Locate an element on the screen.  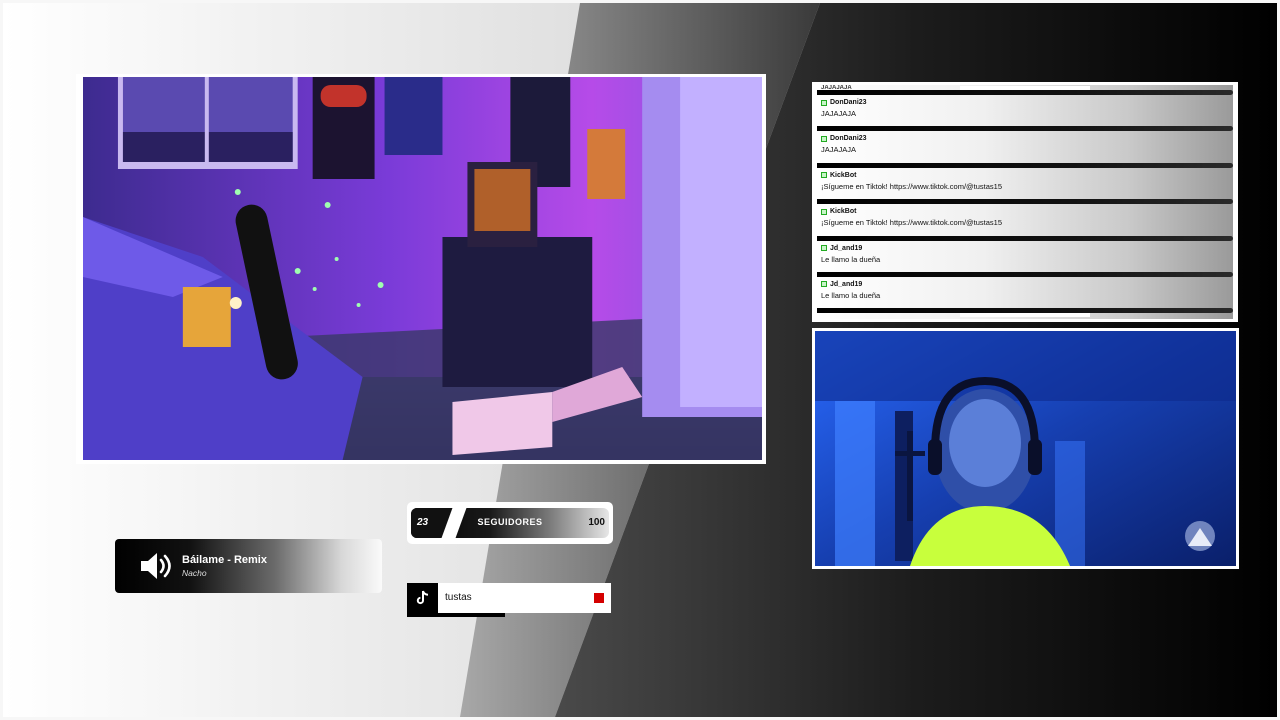
tiktok-icon is located at coordinates (422, 598).